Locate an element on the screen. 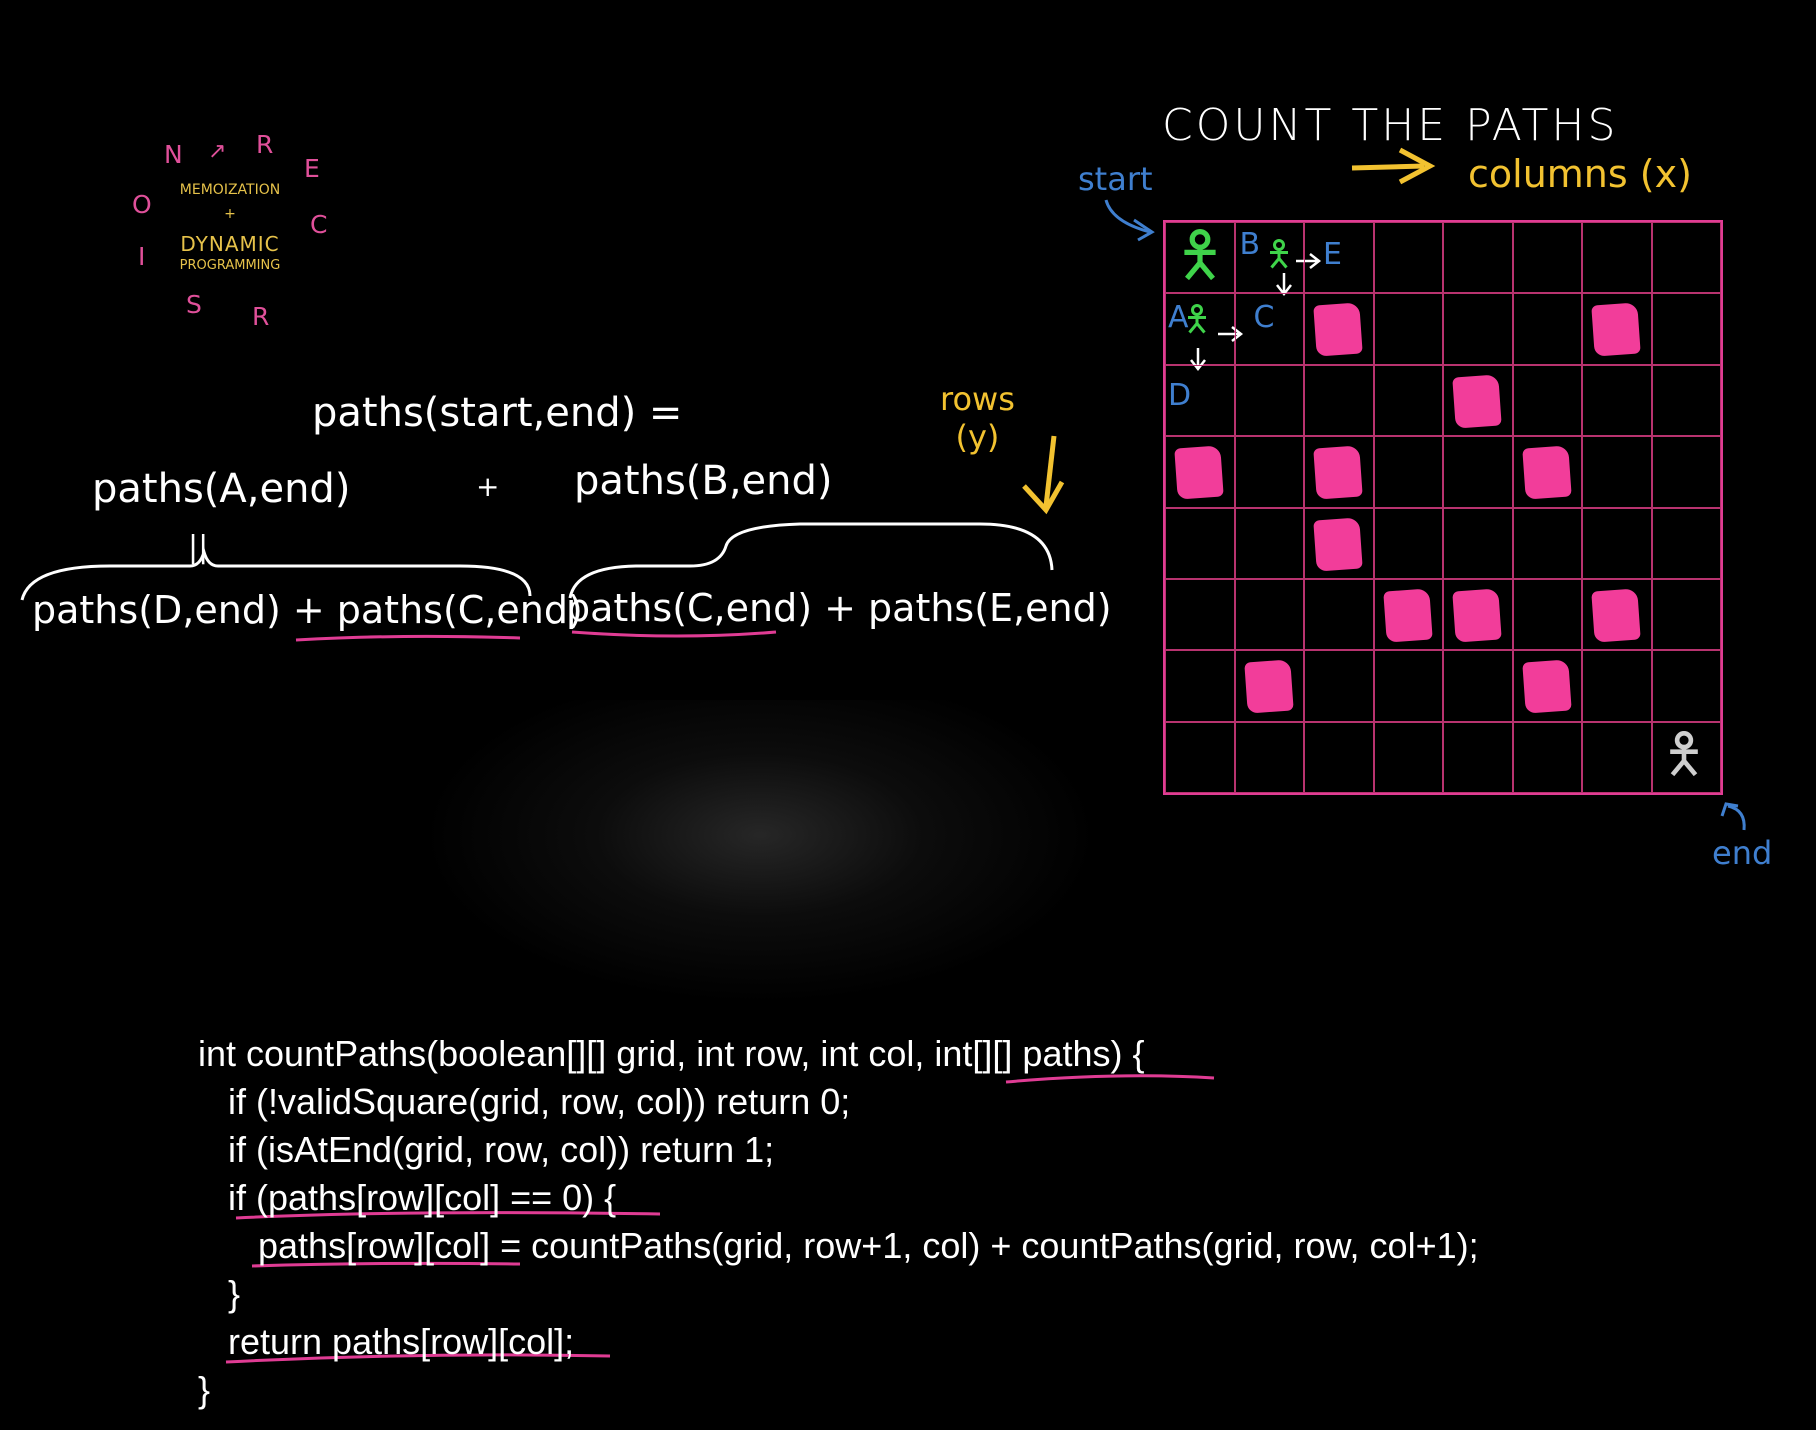 This screenshot has height=1430, width=1816. rows-label-text: rows is located at coordinates (977, 399).